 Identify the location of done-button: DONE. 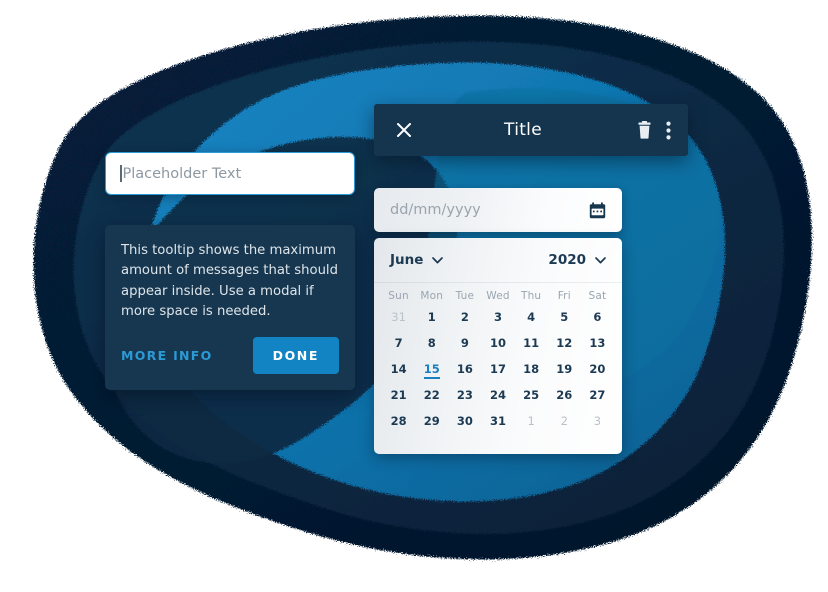
(295, 355).